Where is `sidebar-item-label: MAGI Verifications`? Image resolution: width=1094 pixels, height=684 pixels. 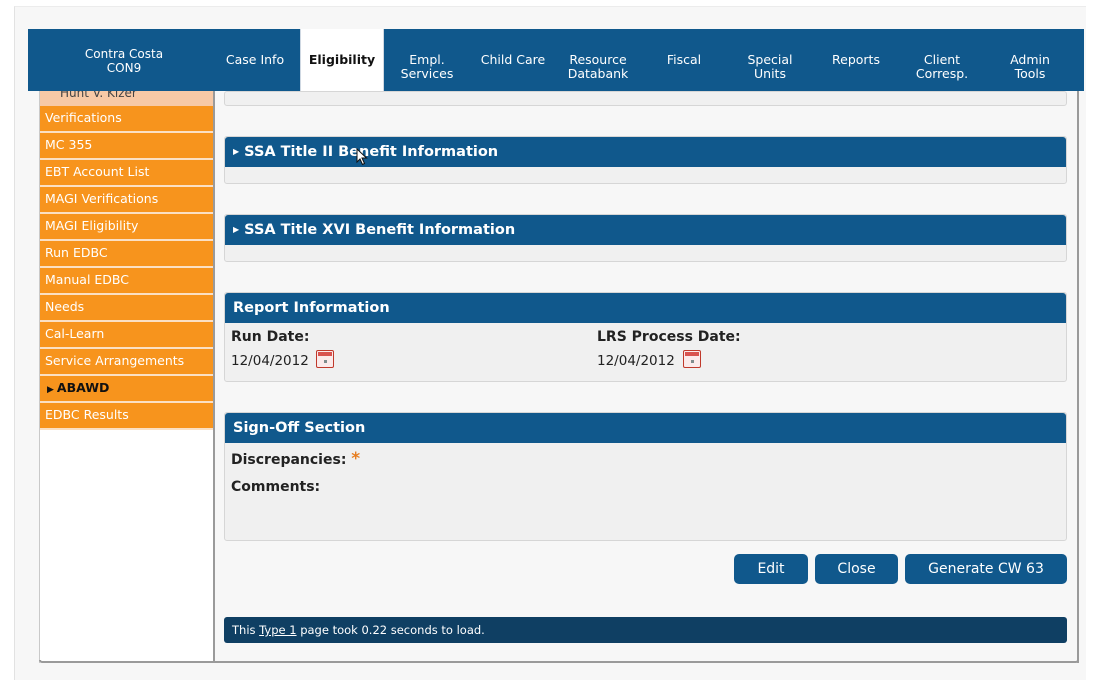
sidebar-item-label: MAGI Verifications is located at coordinates (102, 198).